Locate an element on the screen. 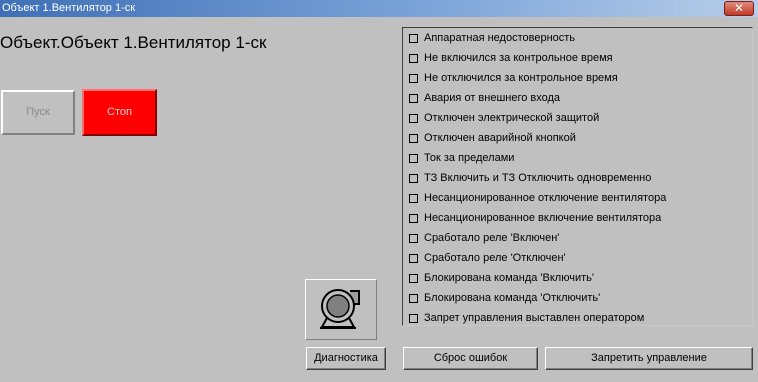  reset-errors-button: Сброс ошибок is located at coordinates (470, 358).